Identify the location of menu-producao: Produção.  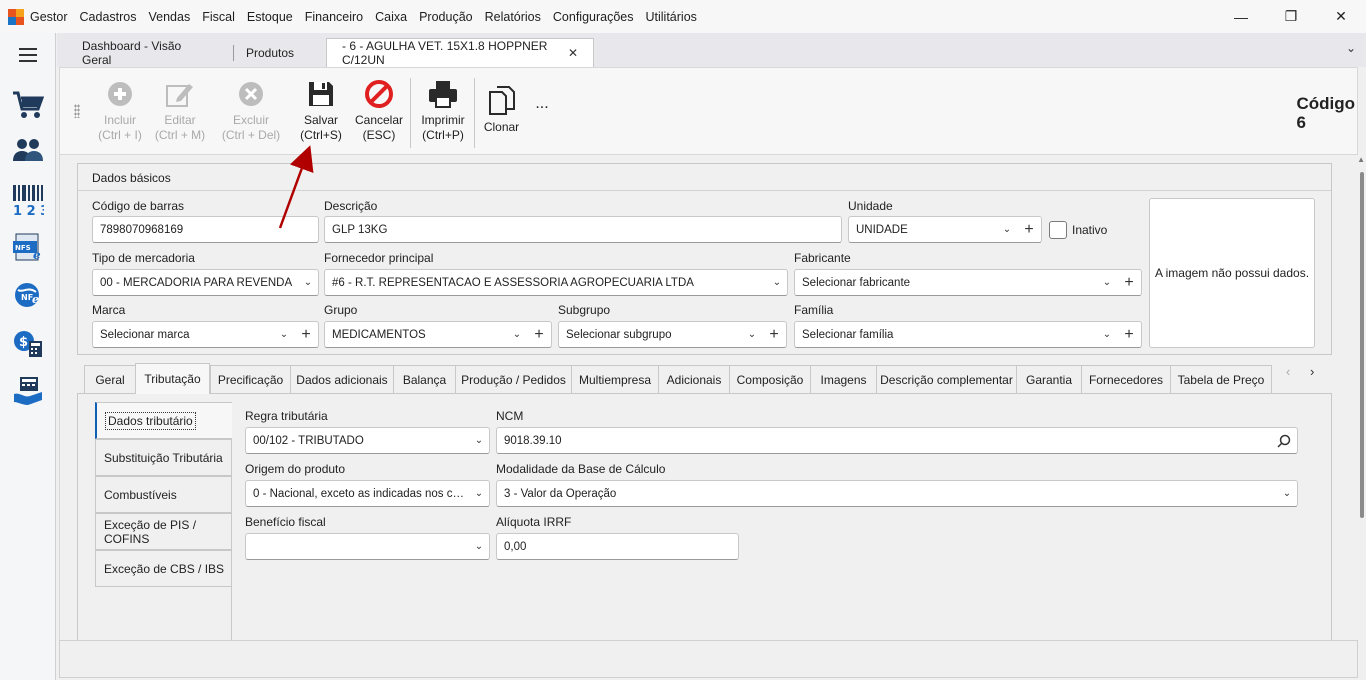
(446, 17).